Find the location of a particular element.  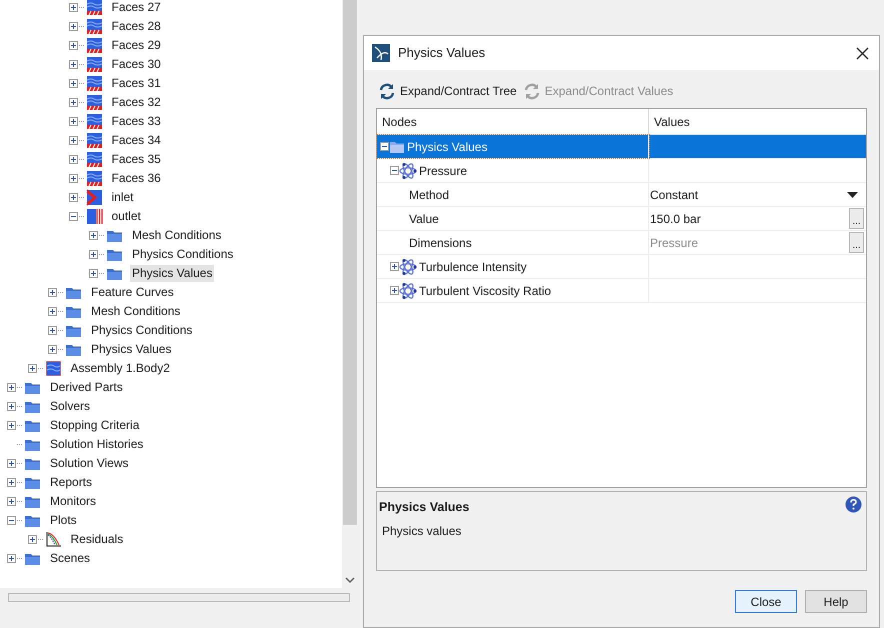

property-value: Constant is located at coordinates (748, 195).